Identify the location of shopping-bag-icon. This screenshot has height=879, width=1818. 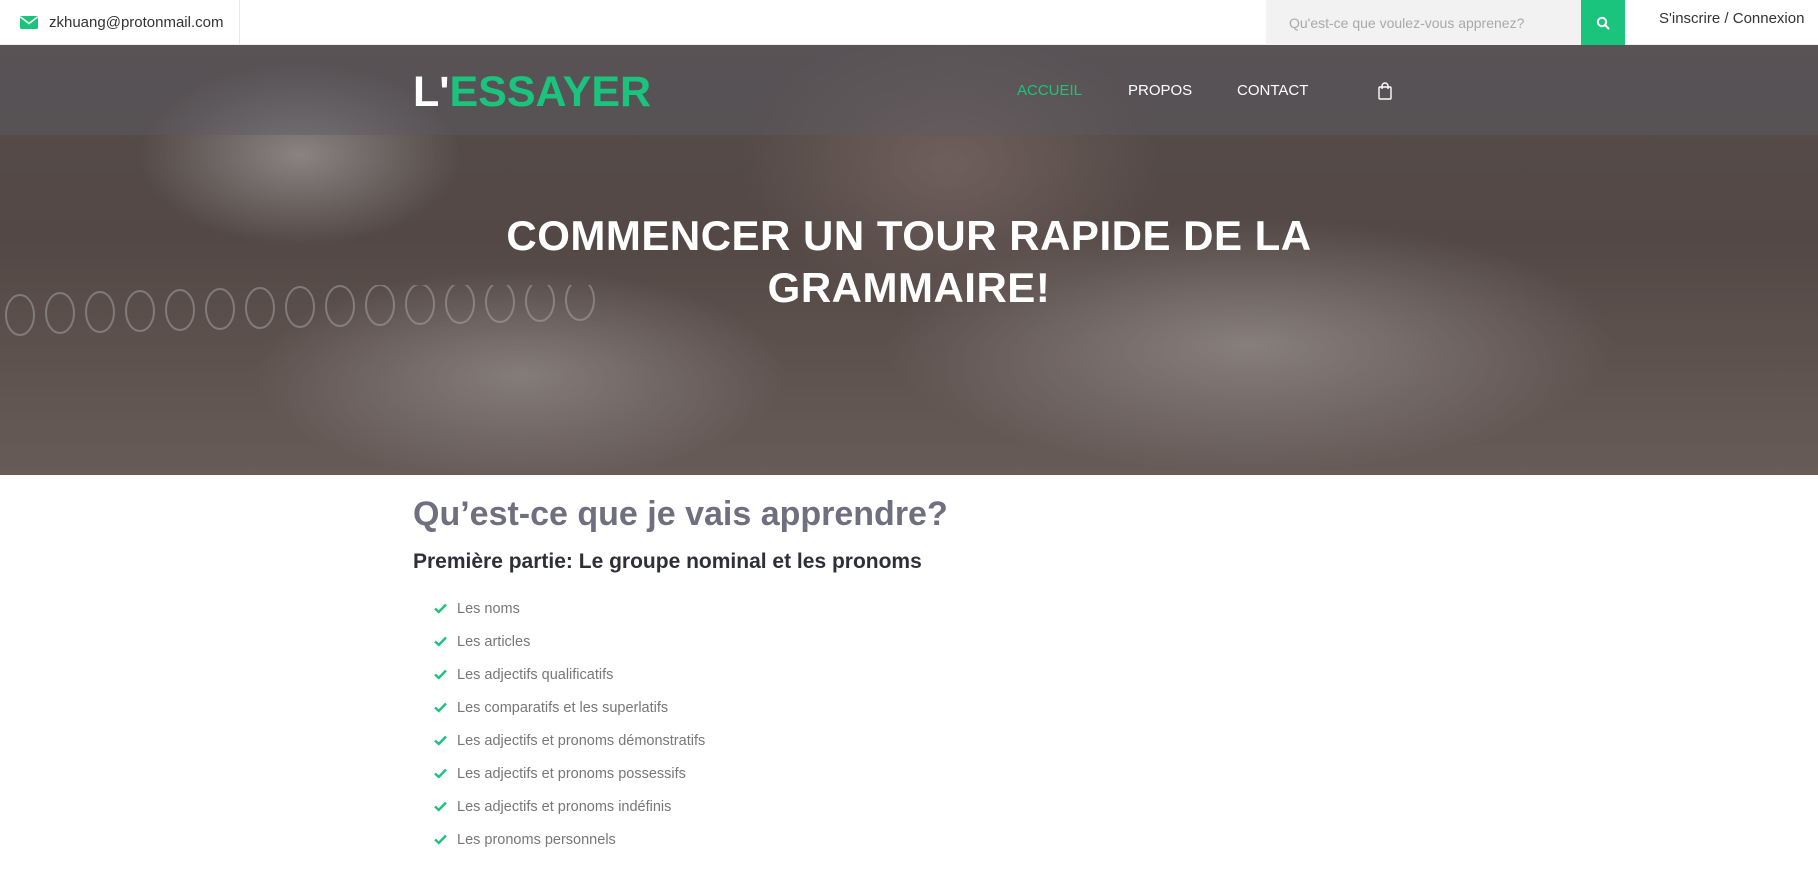
(1385, 91).